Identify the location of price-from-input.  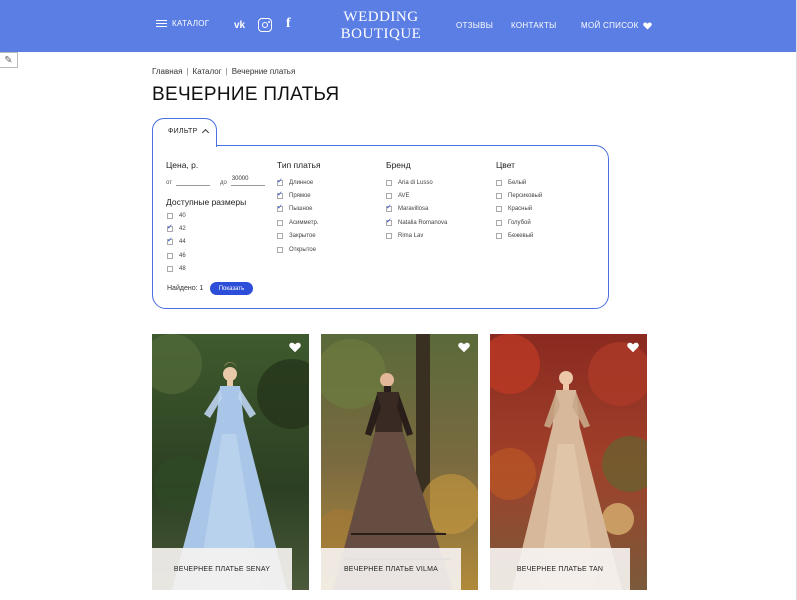
(192, 181).